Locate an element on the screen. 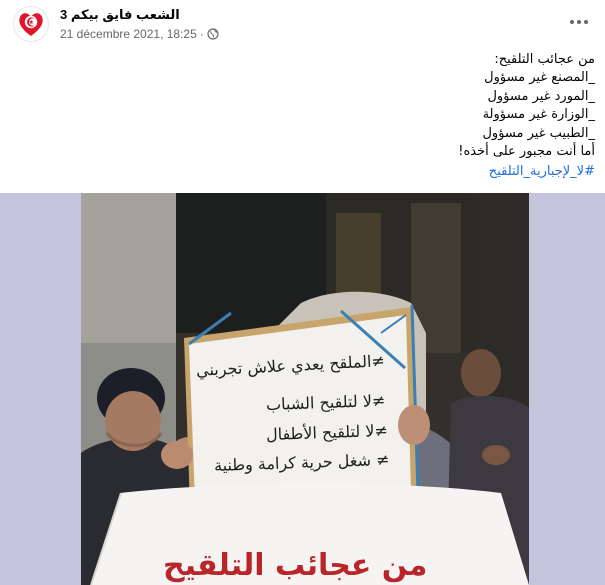  banner-text: من عجائب التلقيح is located at coordinates (295, 565).